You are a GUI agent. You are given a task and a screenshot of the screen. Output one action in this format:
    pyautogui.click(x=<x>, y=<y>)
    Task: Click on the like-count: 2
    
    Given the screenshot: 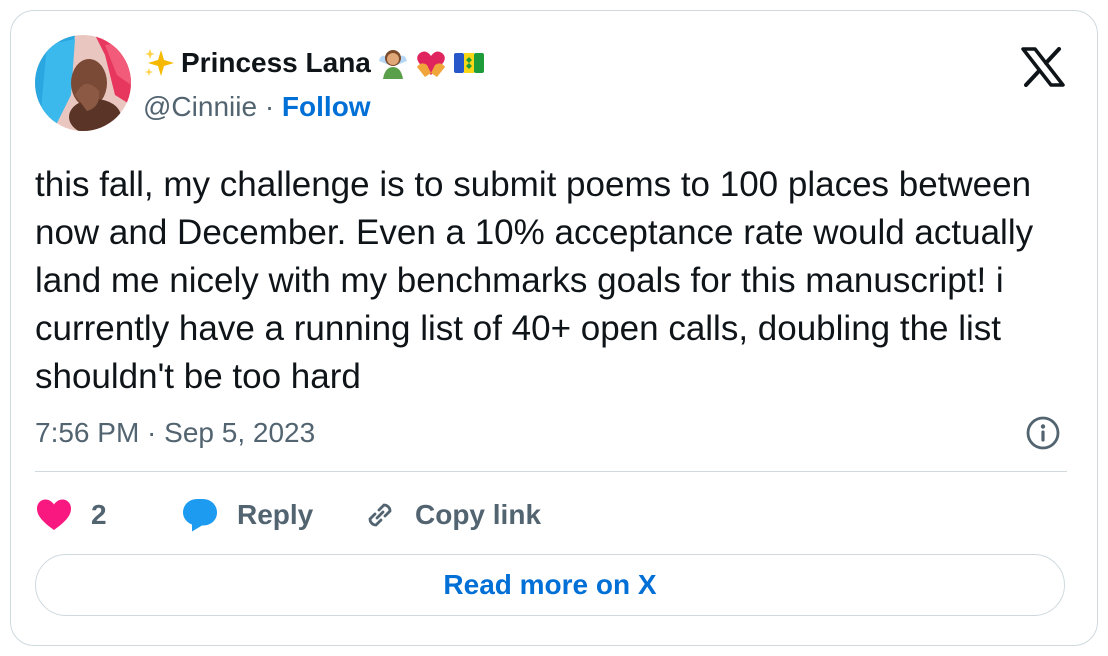 What is the action you would take?
    pyautogui.click(x=99, y=514)
    